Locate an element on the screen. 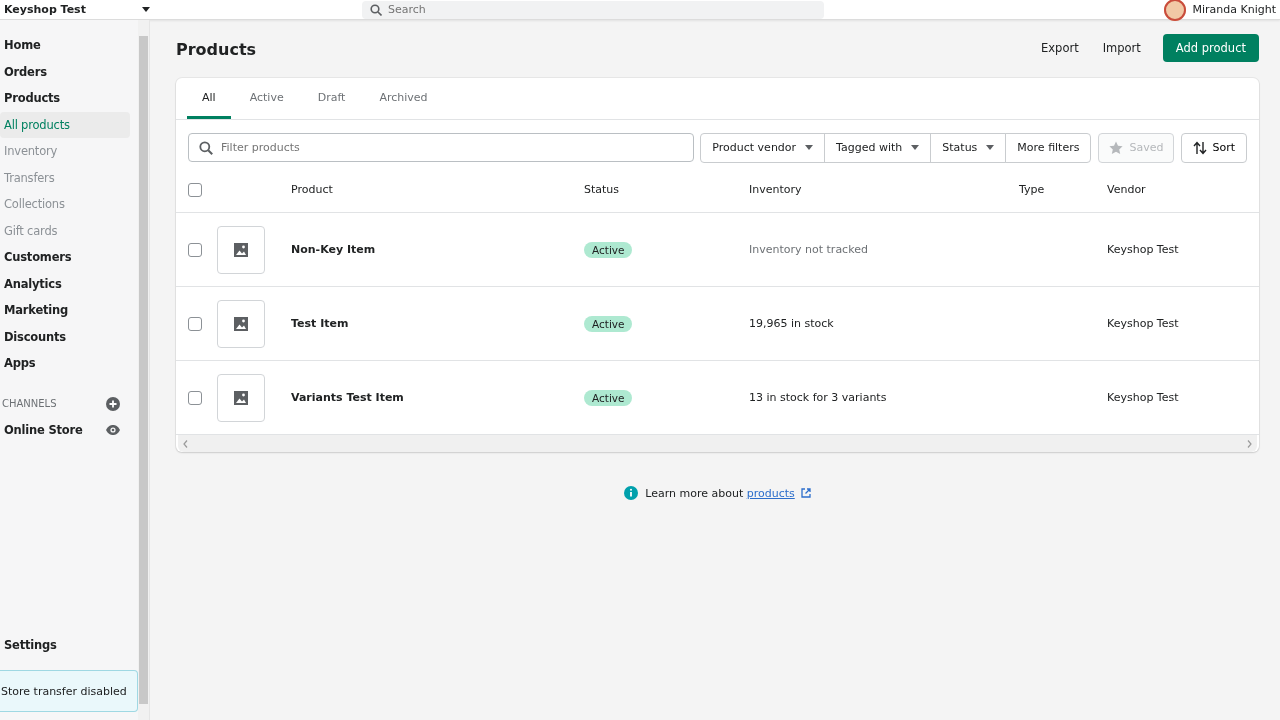 This screenshot has height=720, width=1280. nav-item: Products is located at coordinates (69, 98).